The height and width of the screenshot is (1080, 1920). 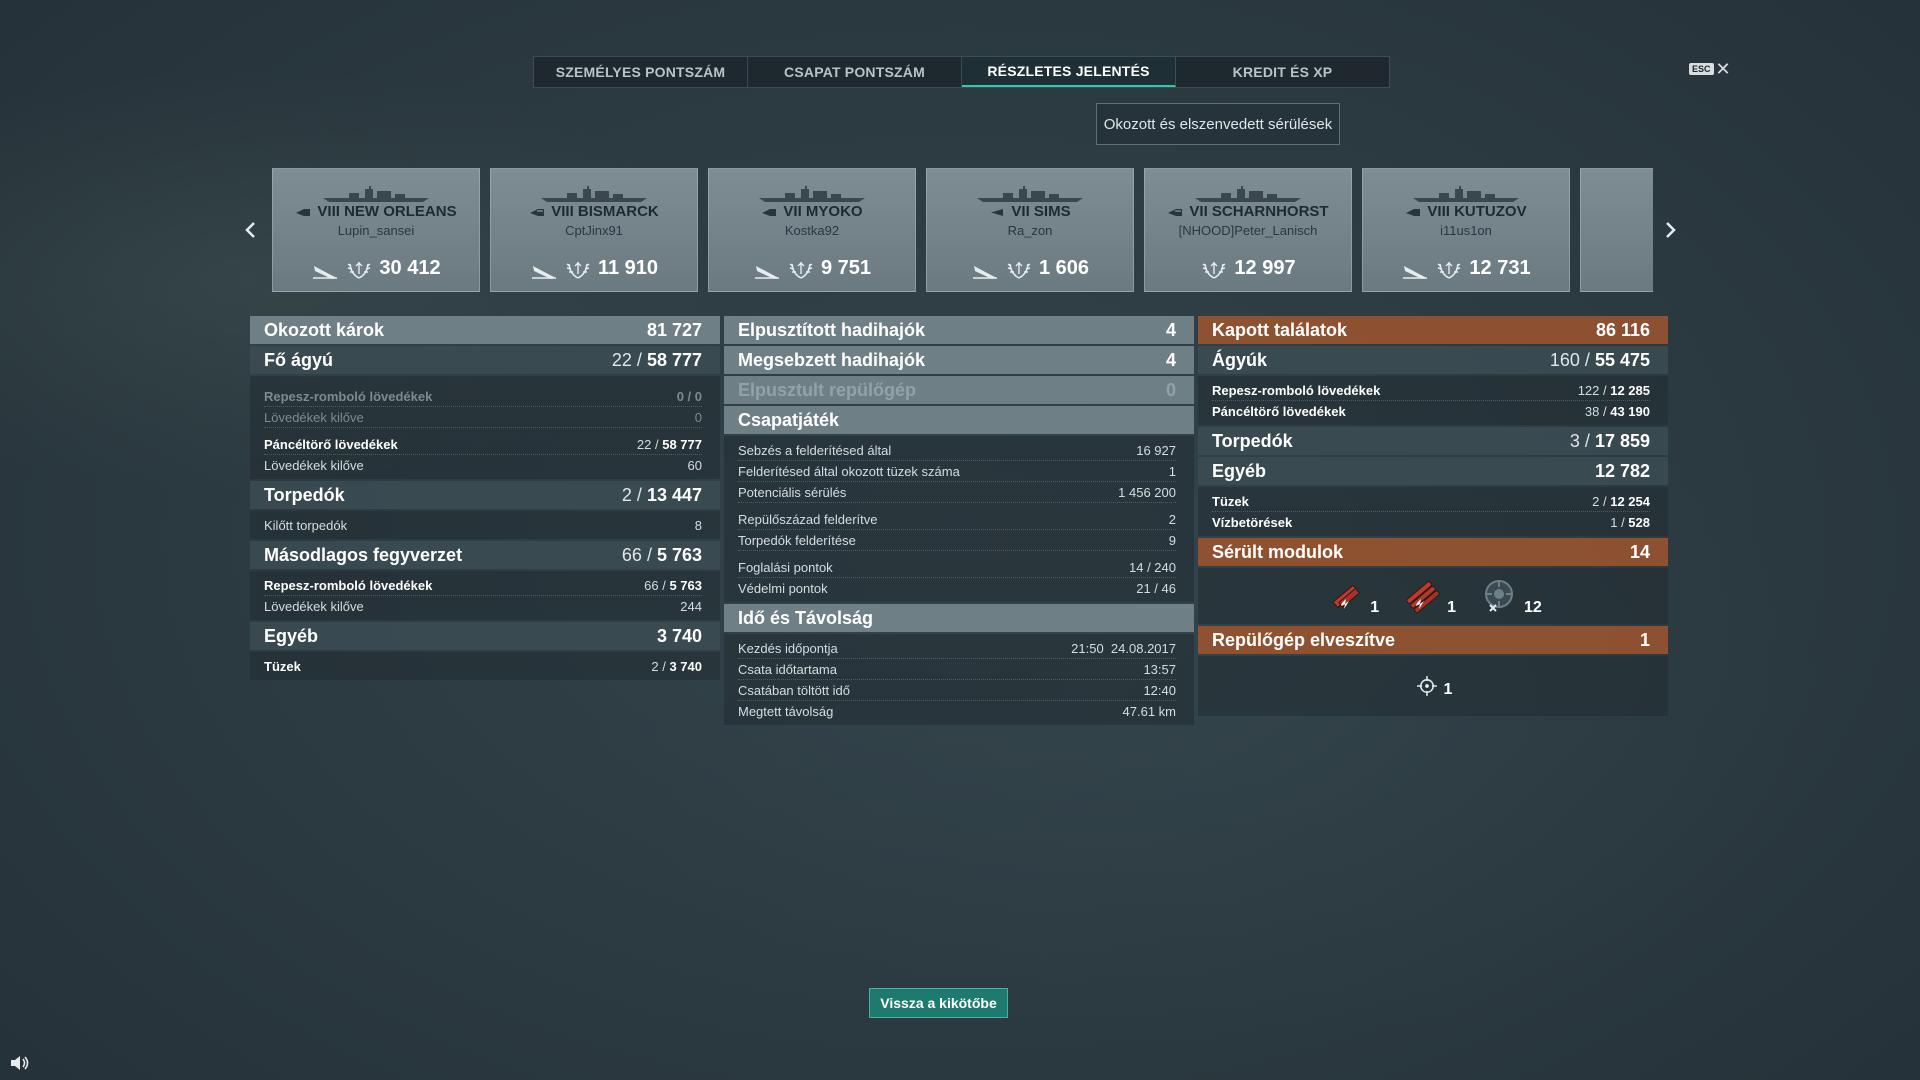 I want to click on row-label: Sebzés a felderítésed által, so click(x=815, y=450).